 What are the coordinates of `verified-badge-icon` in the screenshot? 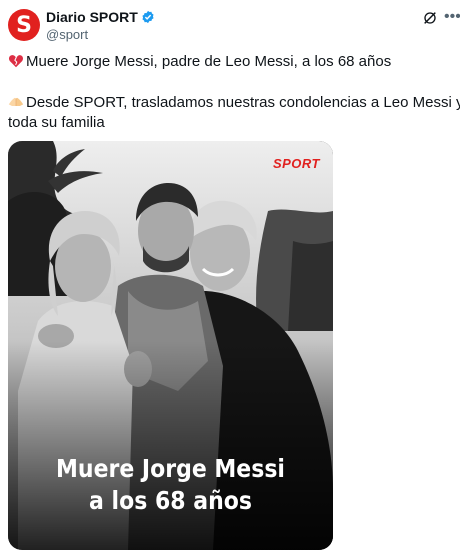 It's located at (148, 17).